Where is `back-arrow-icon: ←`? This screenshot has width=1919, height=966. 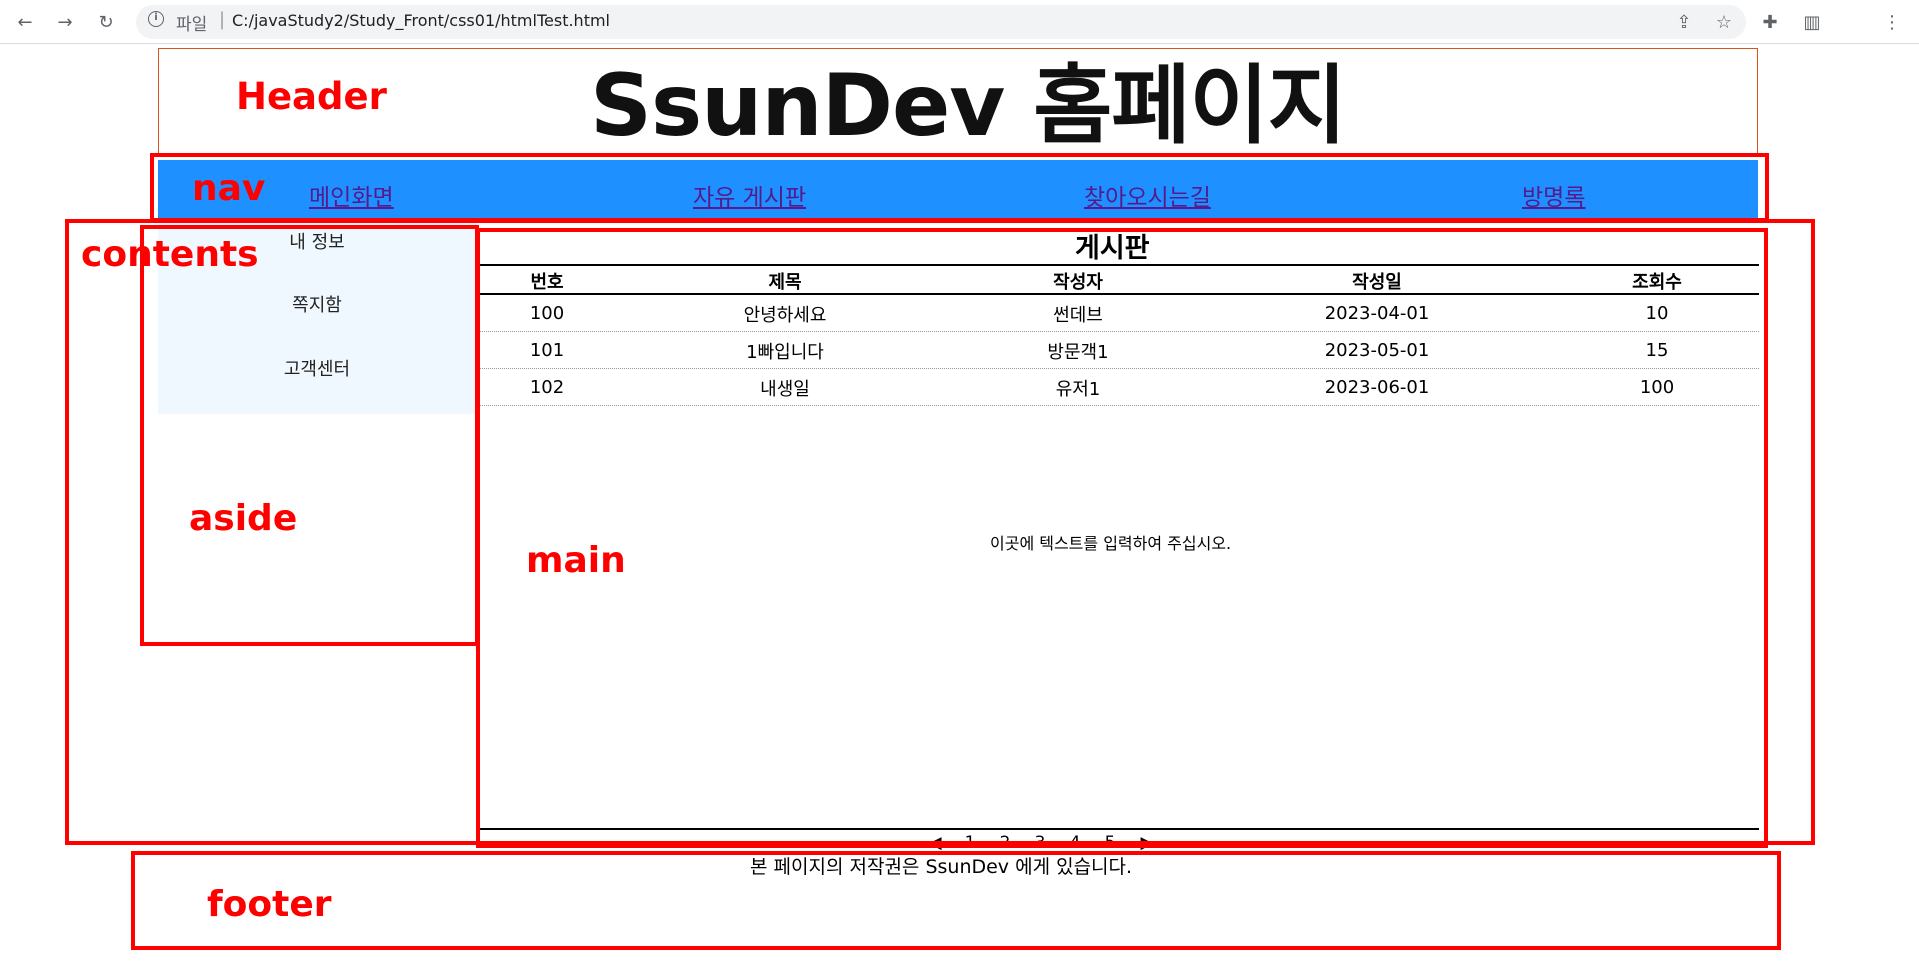
back-arrow-icon: ← is located at coordinates (25, 22).